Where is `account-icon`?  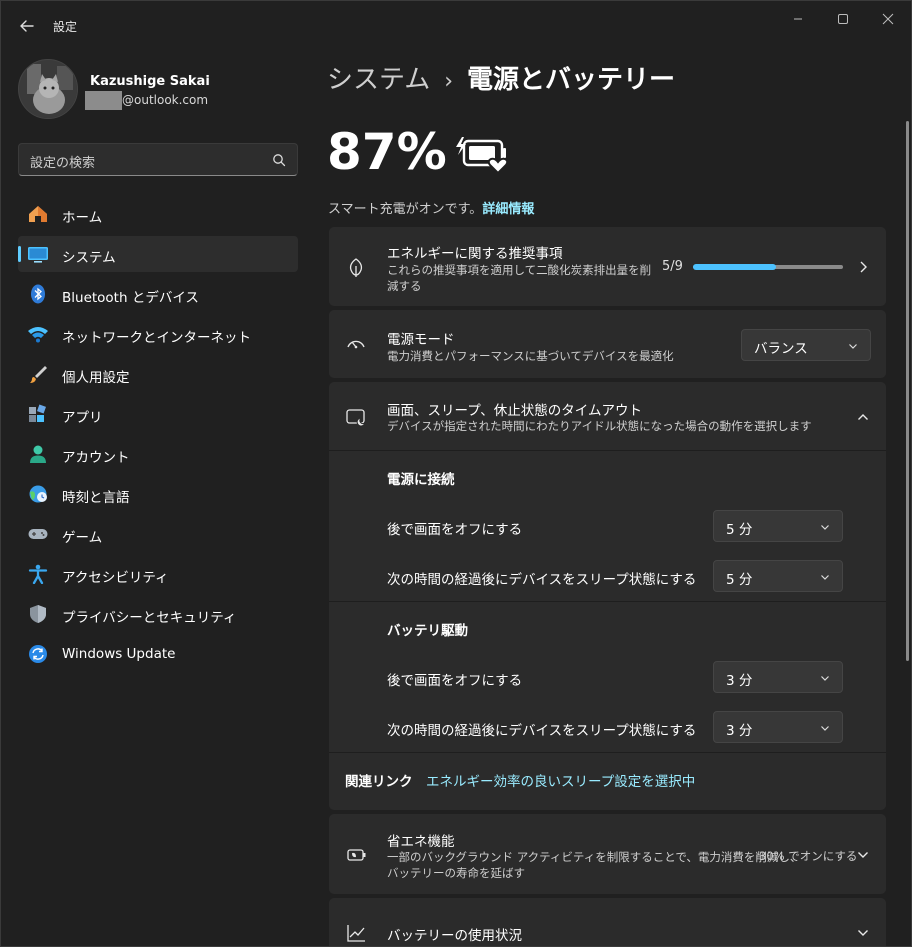 account-icon is located at coordinates (38, 454).